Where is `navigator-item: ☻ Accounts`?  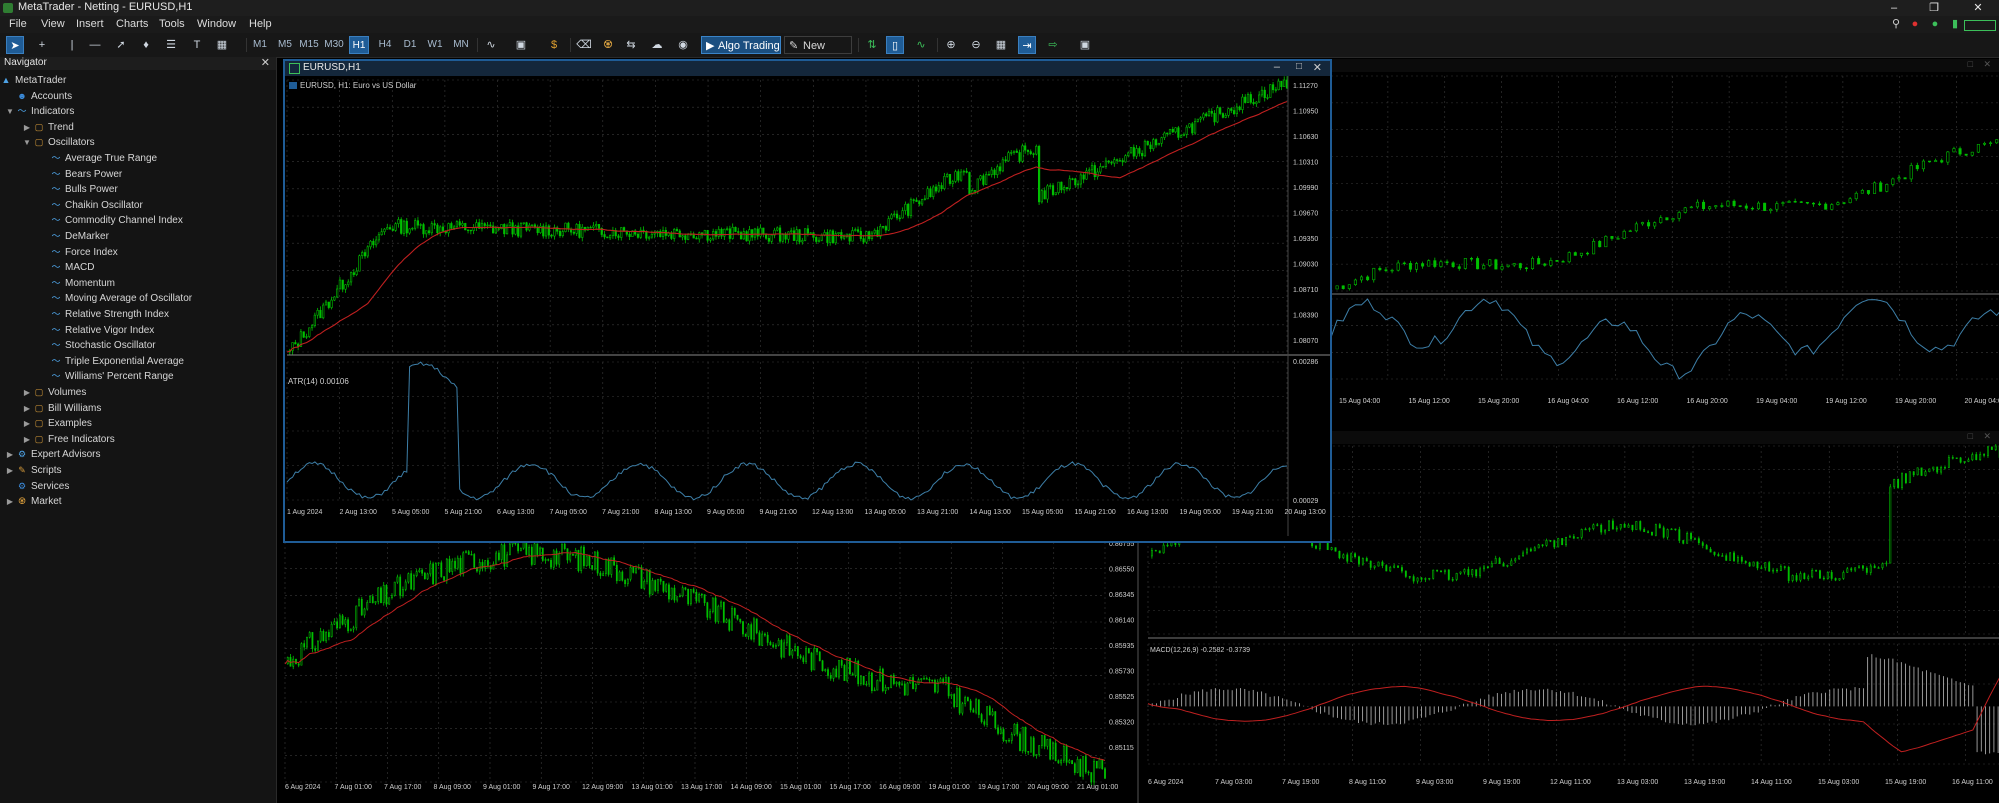 navigator-item: ☻ Accounts is located at coordinates (38, 97).